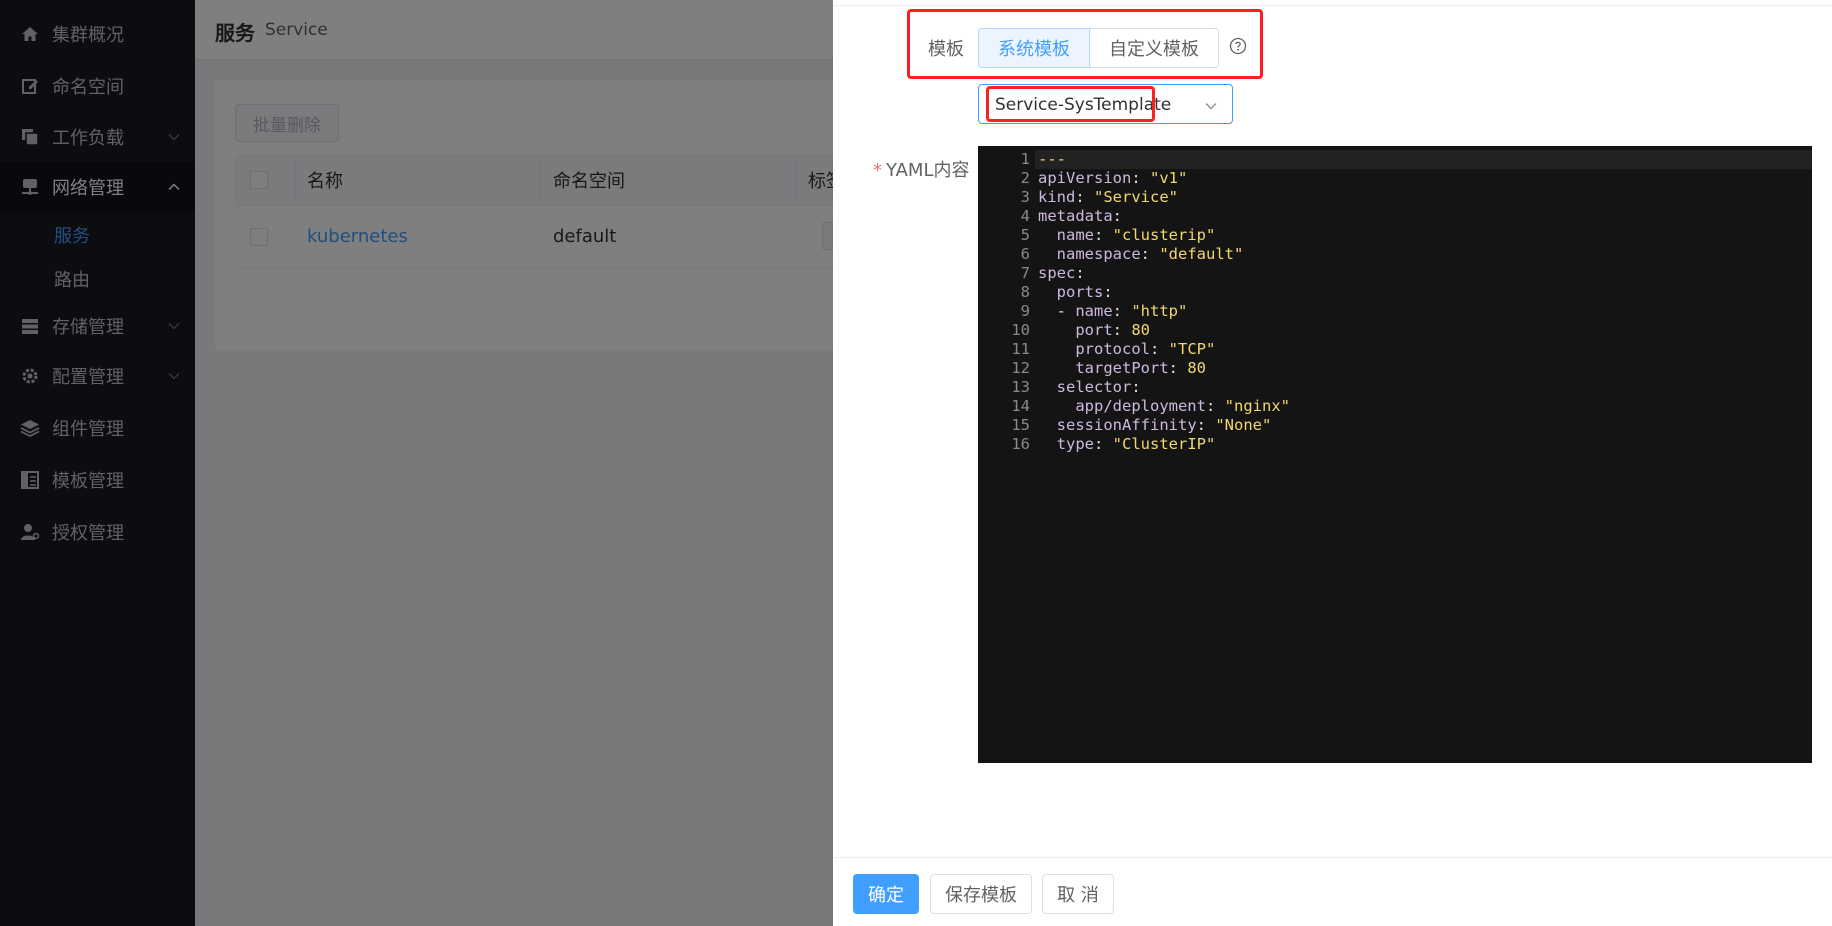  I want to click on yaml-label: * YAML内容, so click(921, 169).